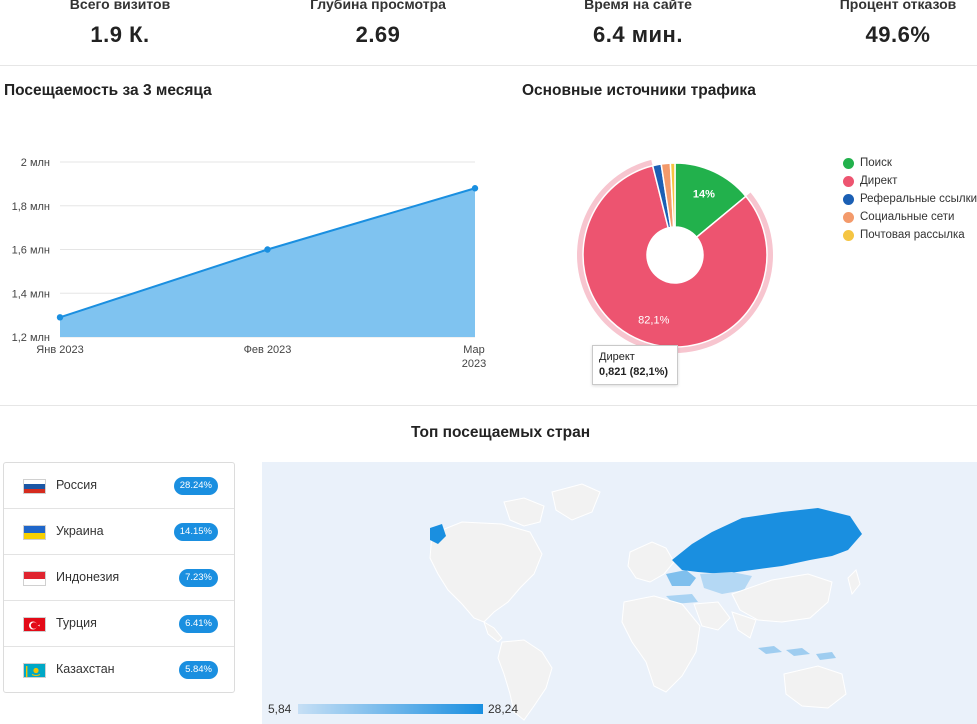  Describe the element at coordinates (120, 6) in the screenshot. I see `kpi-label: Всего визитов` at that location.